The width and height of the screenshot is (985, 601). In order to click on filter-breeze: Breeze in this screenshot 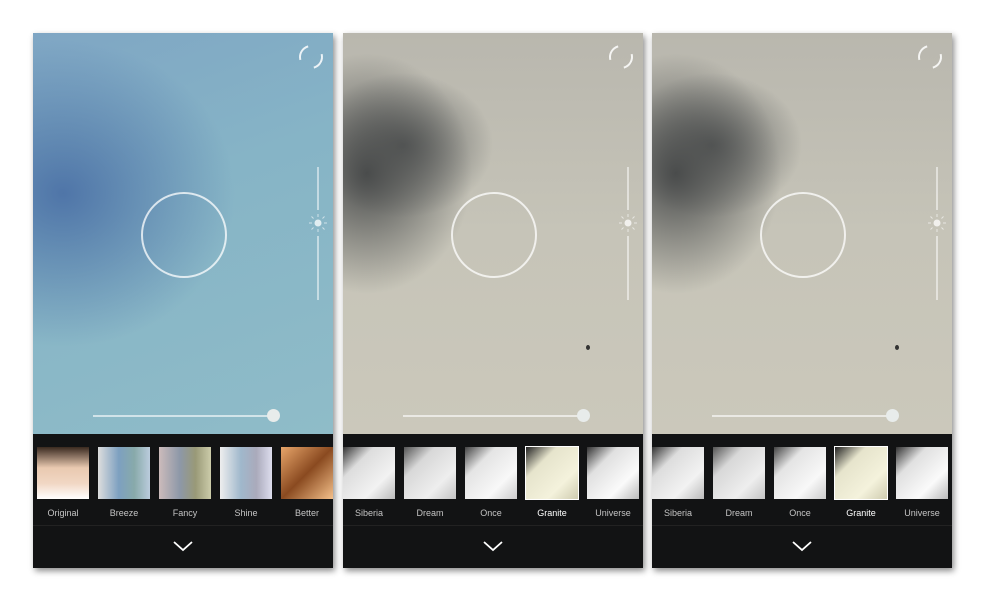, I will do `click(124, 482)`.